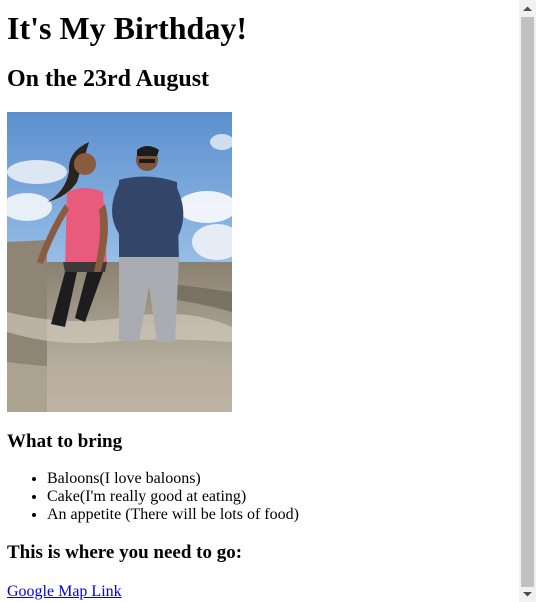 This screenshot has height=602, width=536. What do you see at coordinates (283, 479) in the screenshot?
I see `list-item: Baloons(I love baloons)` at bounding box center [283, 479].